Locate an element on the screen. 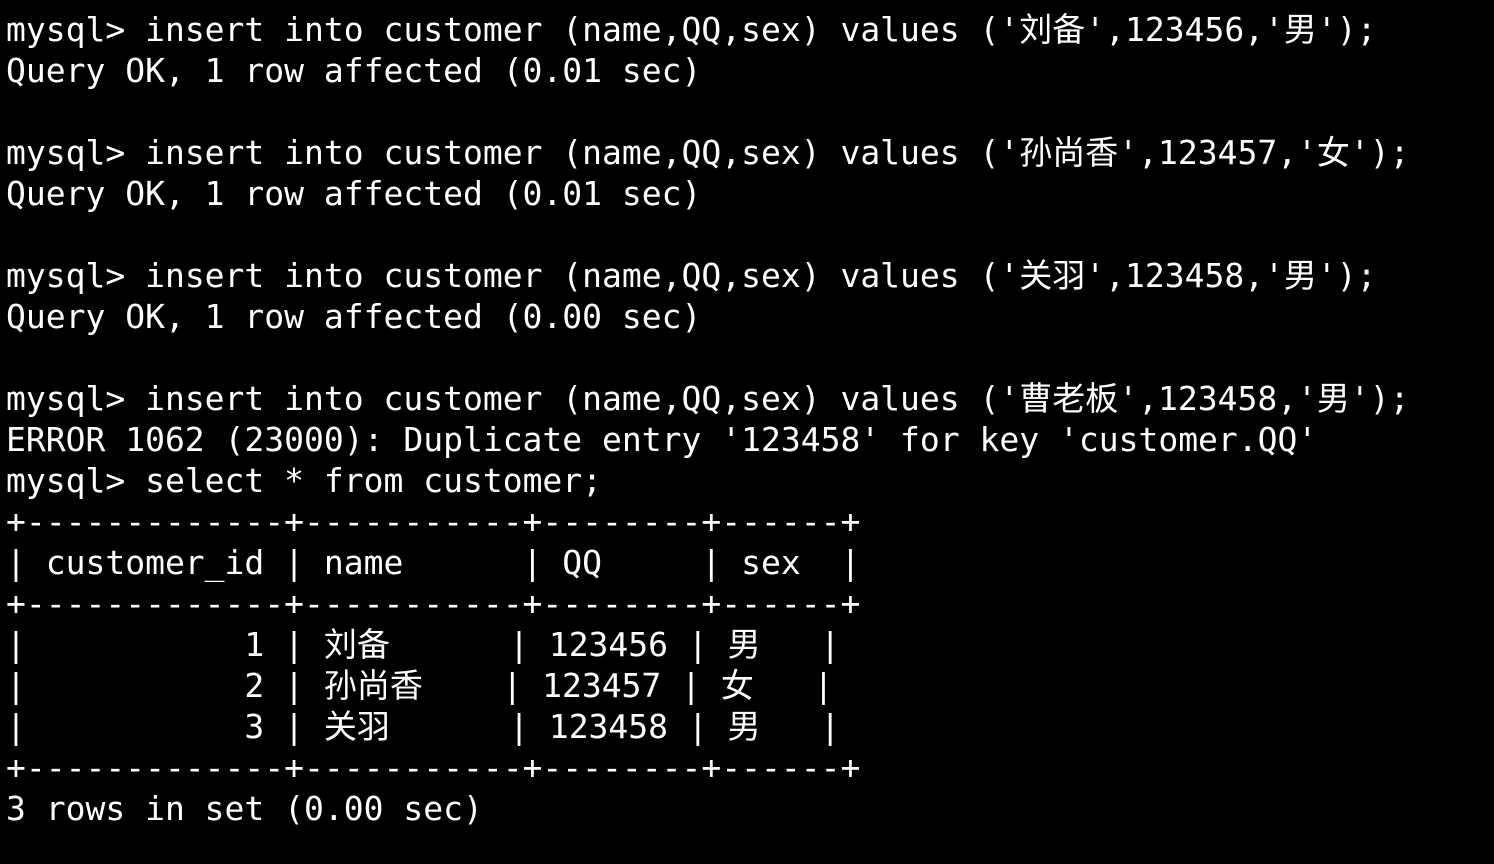 This screenshot has height=864, width=1494. query-result-line: Query OK, 1 row affected (0.00 sec) is located at coordinates (354, 316).